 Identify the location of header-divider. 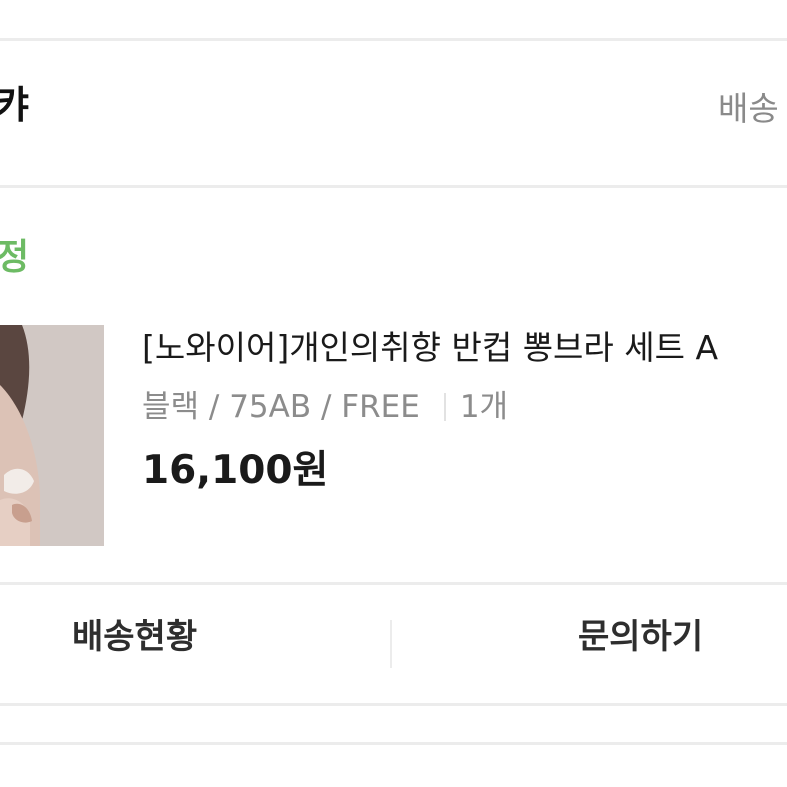
(393, 186).